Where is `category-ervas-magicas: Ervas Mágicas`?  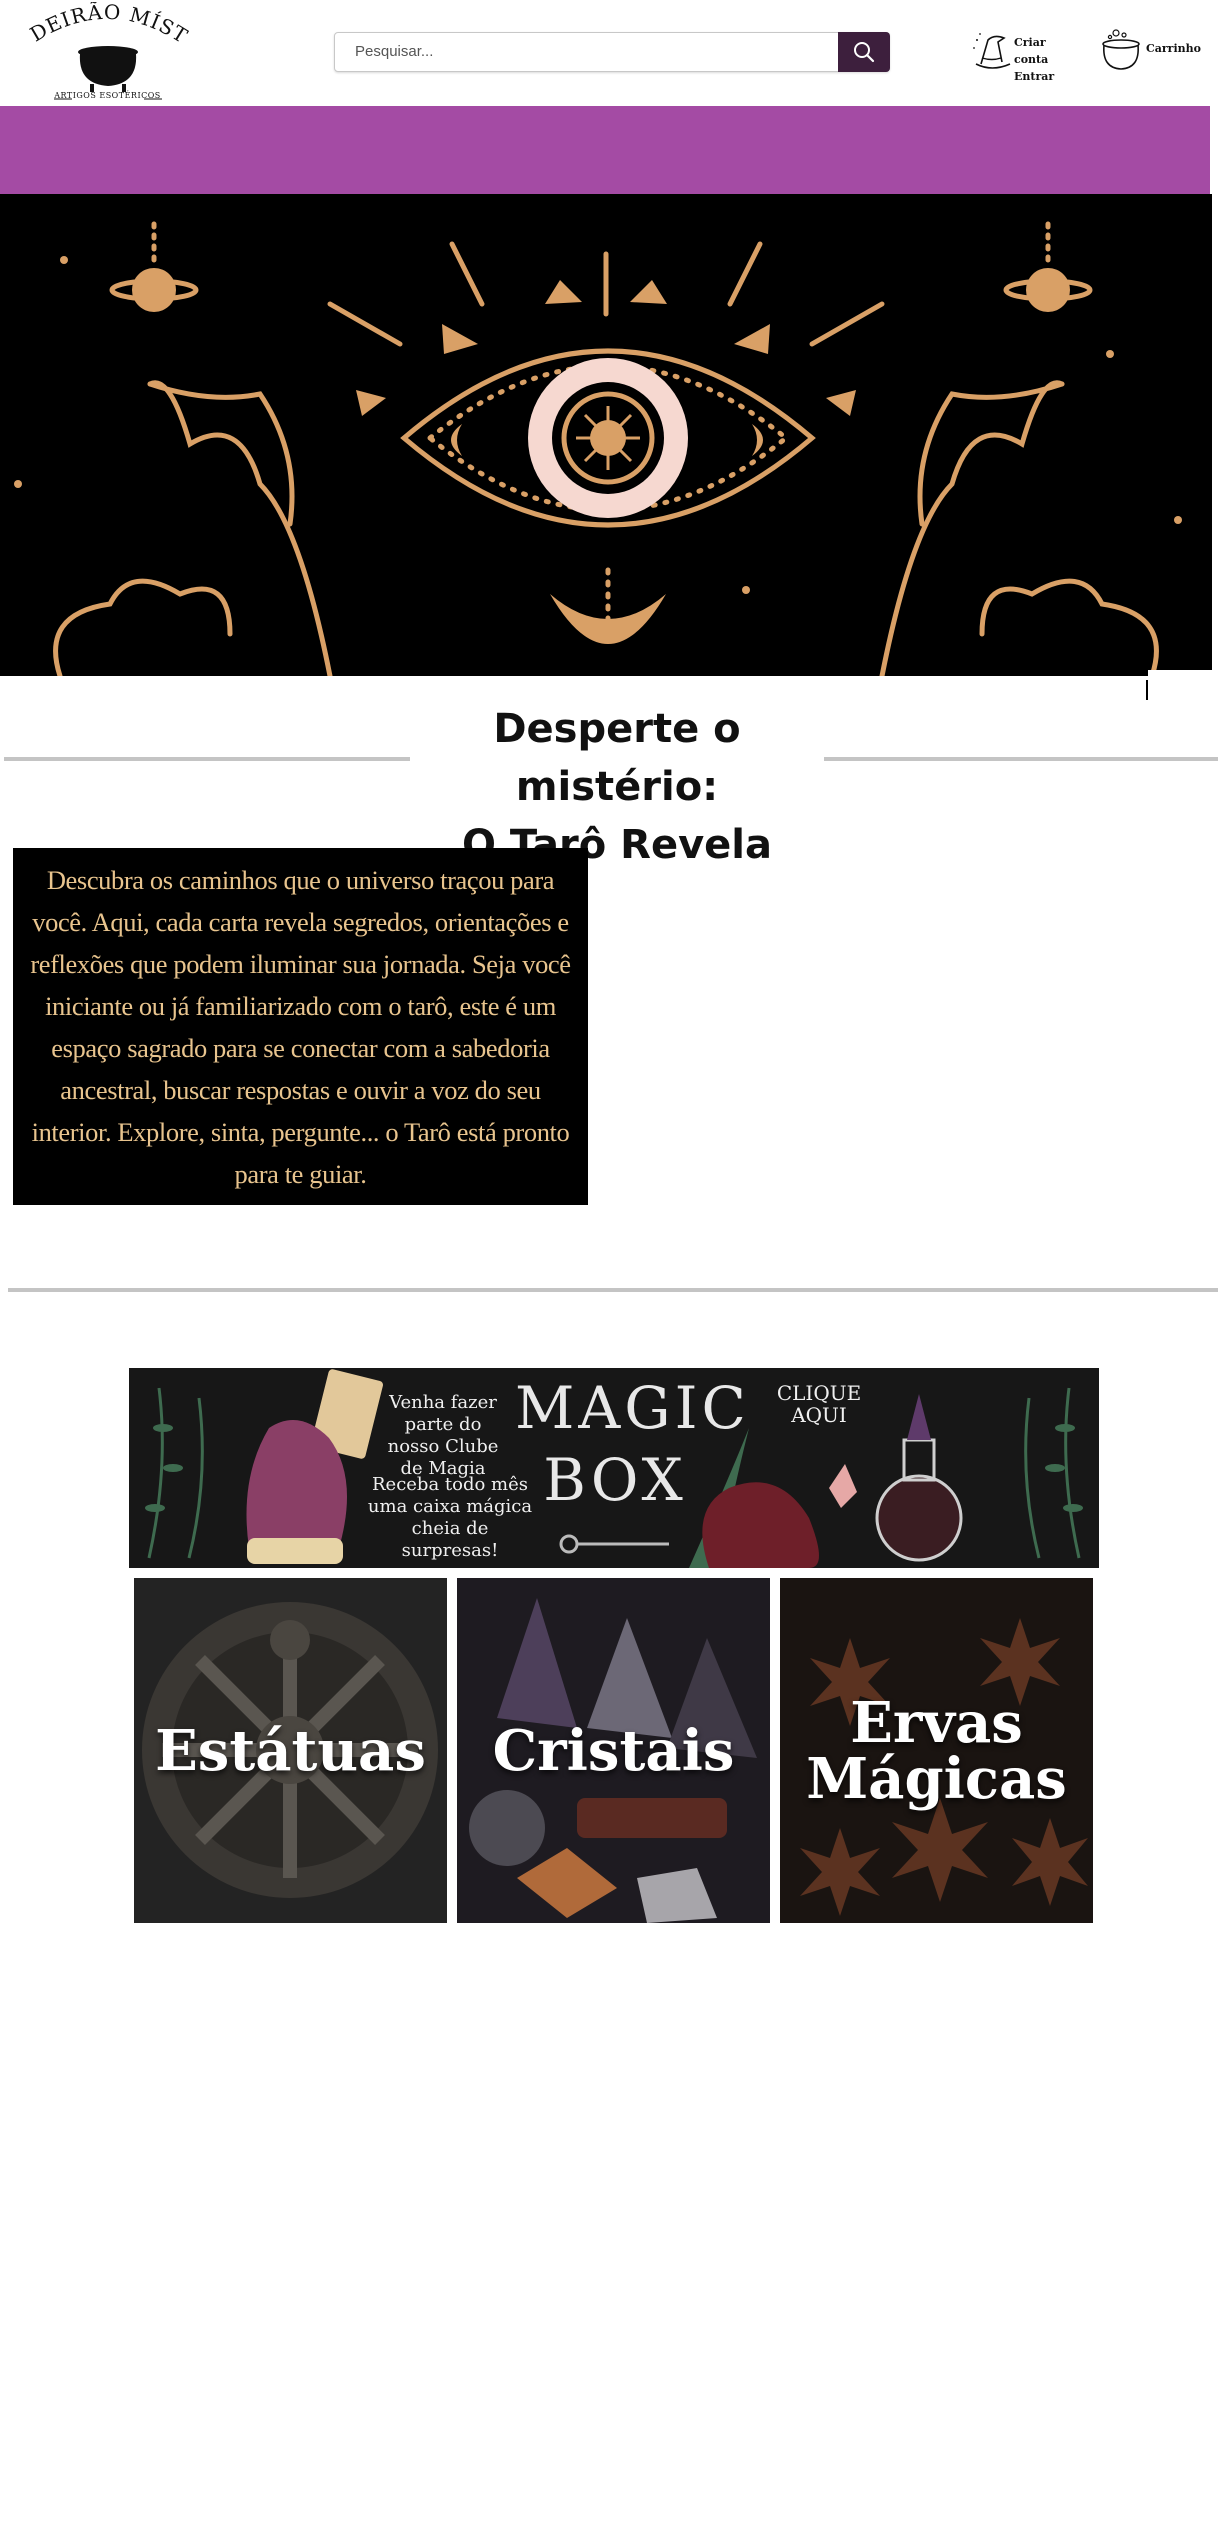
category-ervas-magicas: Ervas Mágicas is located at coordinates (936, 1750).